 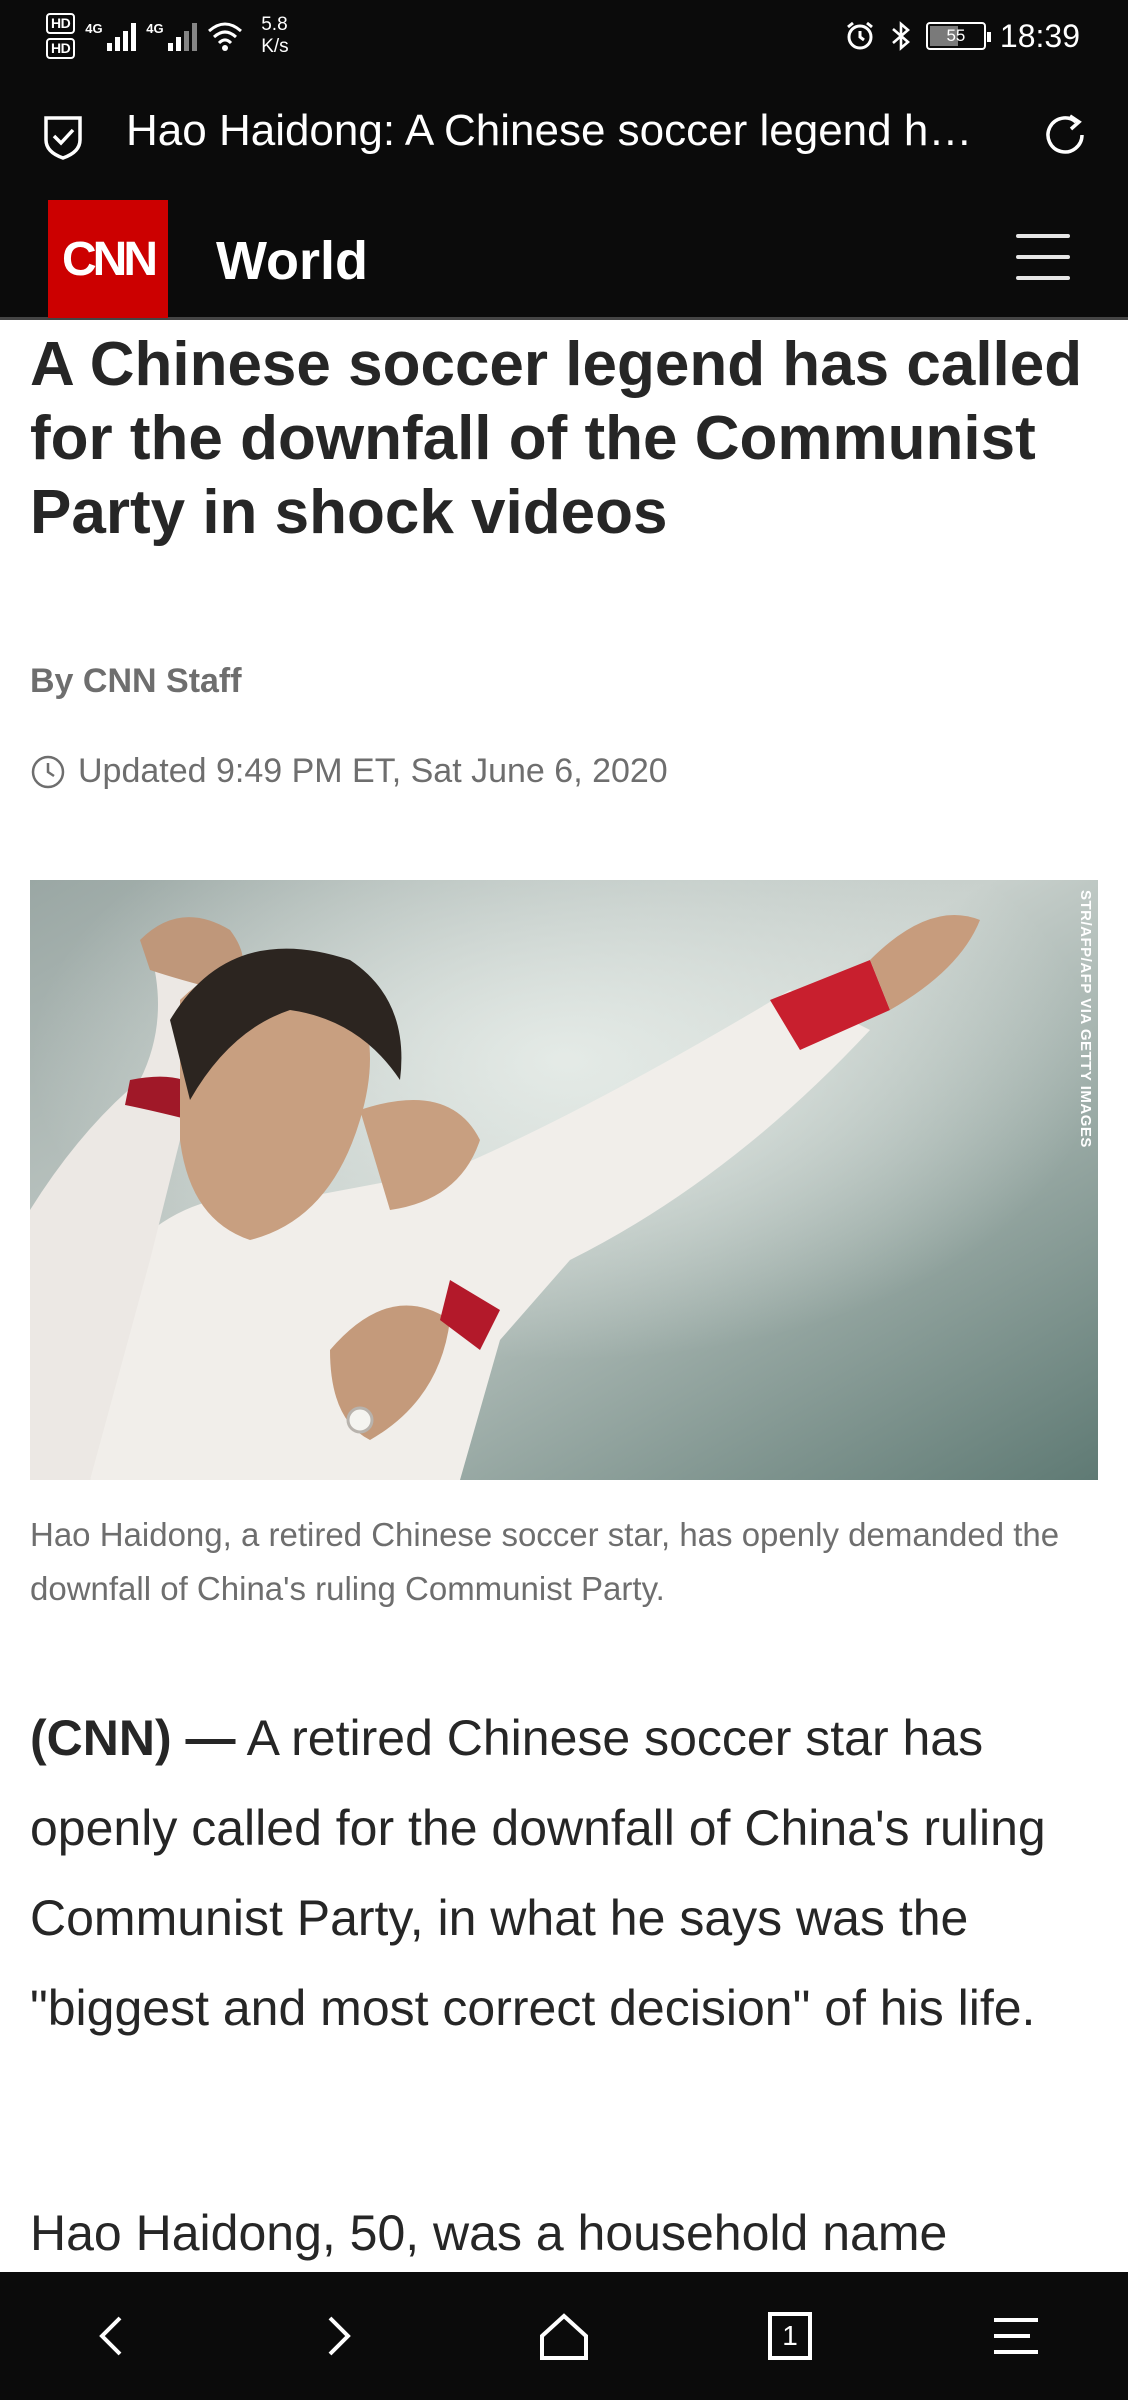 I want to click on status-time: 18:39, so click(x=1039, y=35).